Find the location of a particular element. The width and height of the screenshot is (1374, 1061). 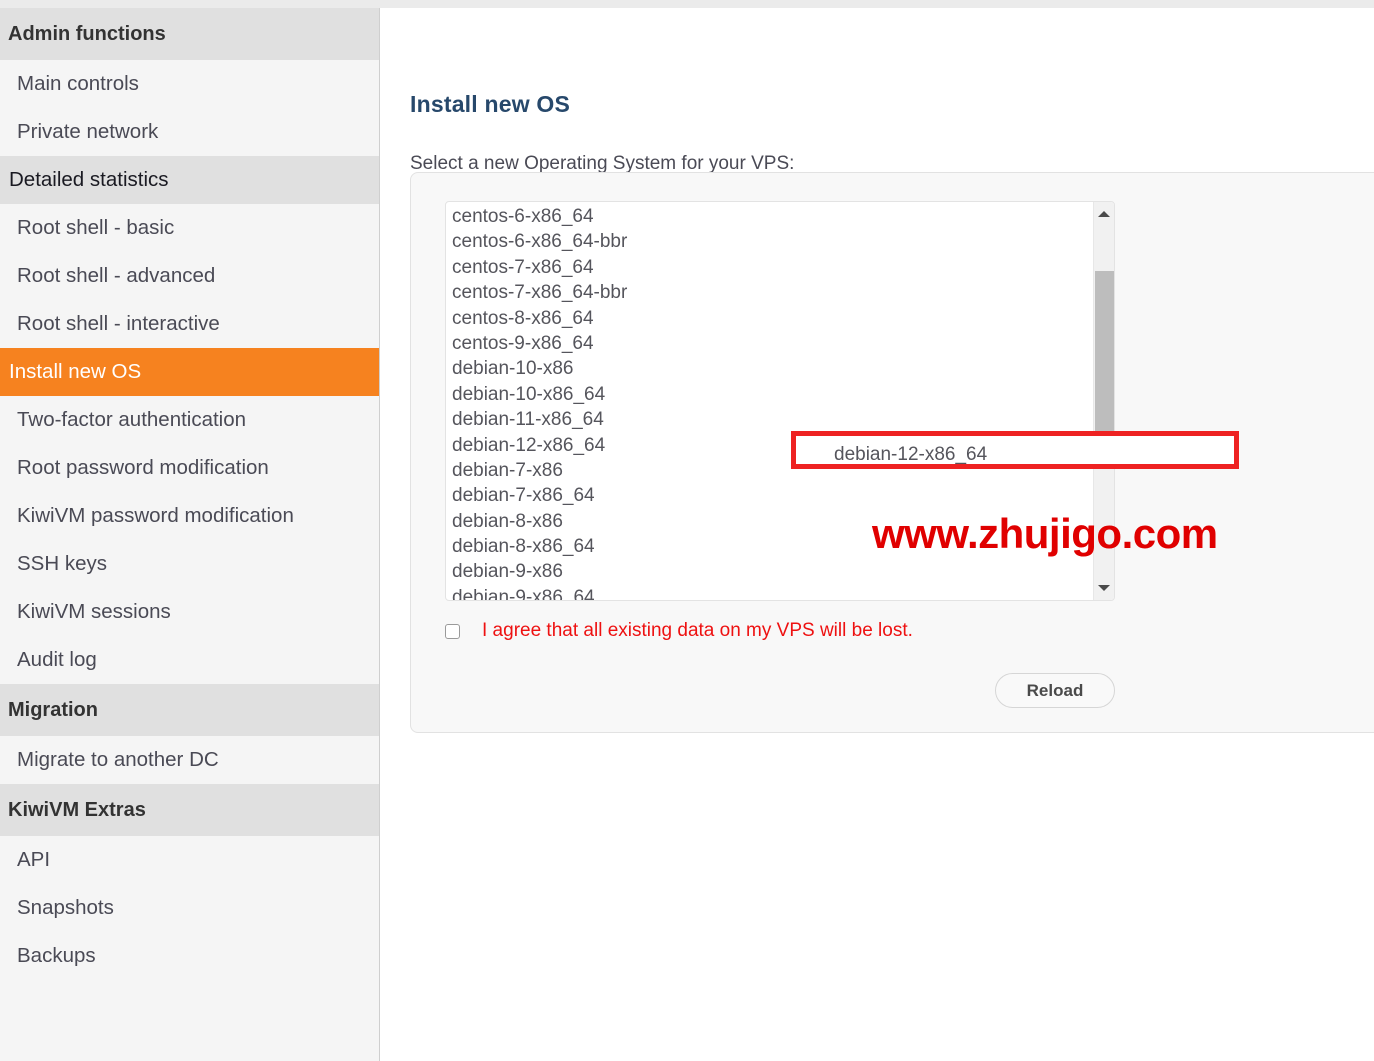

sidebar-item-audit-log: Audit log is located at coordinates (189, 660).